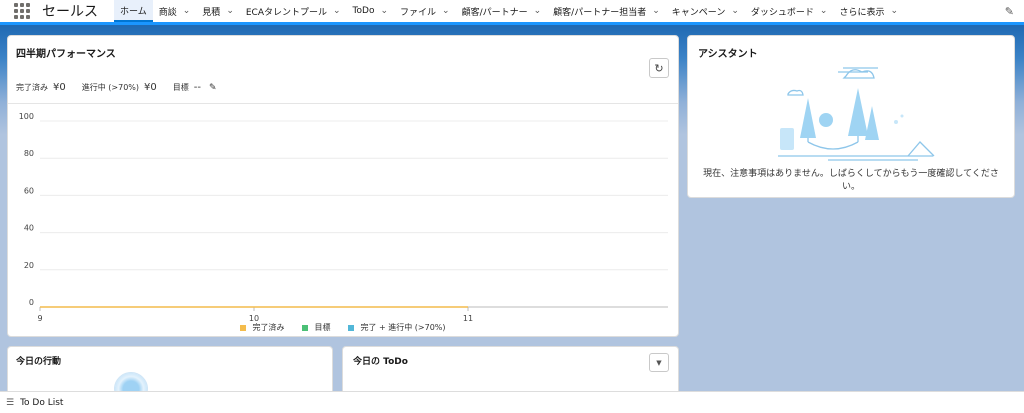 The height and width of the screenshot is (413, 1024). I want to click on divider, so click(343, 103).